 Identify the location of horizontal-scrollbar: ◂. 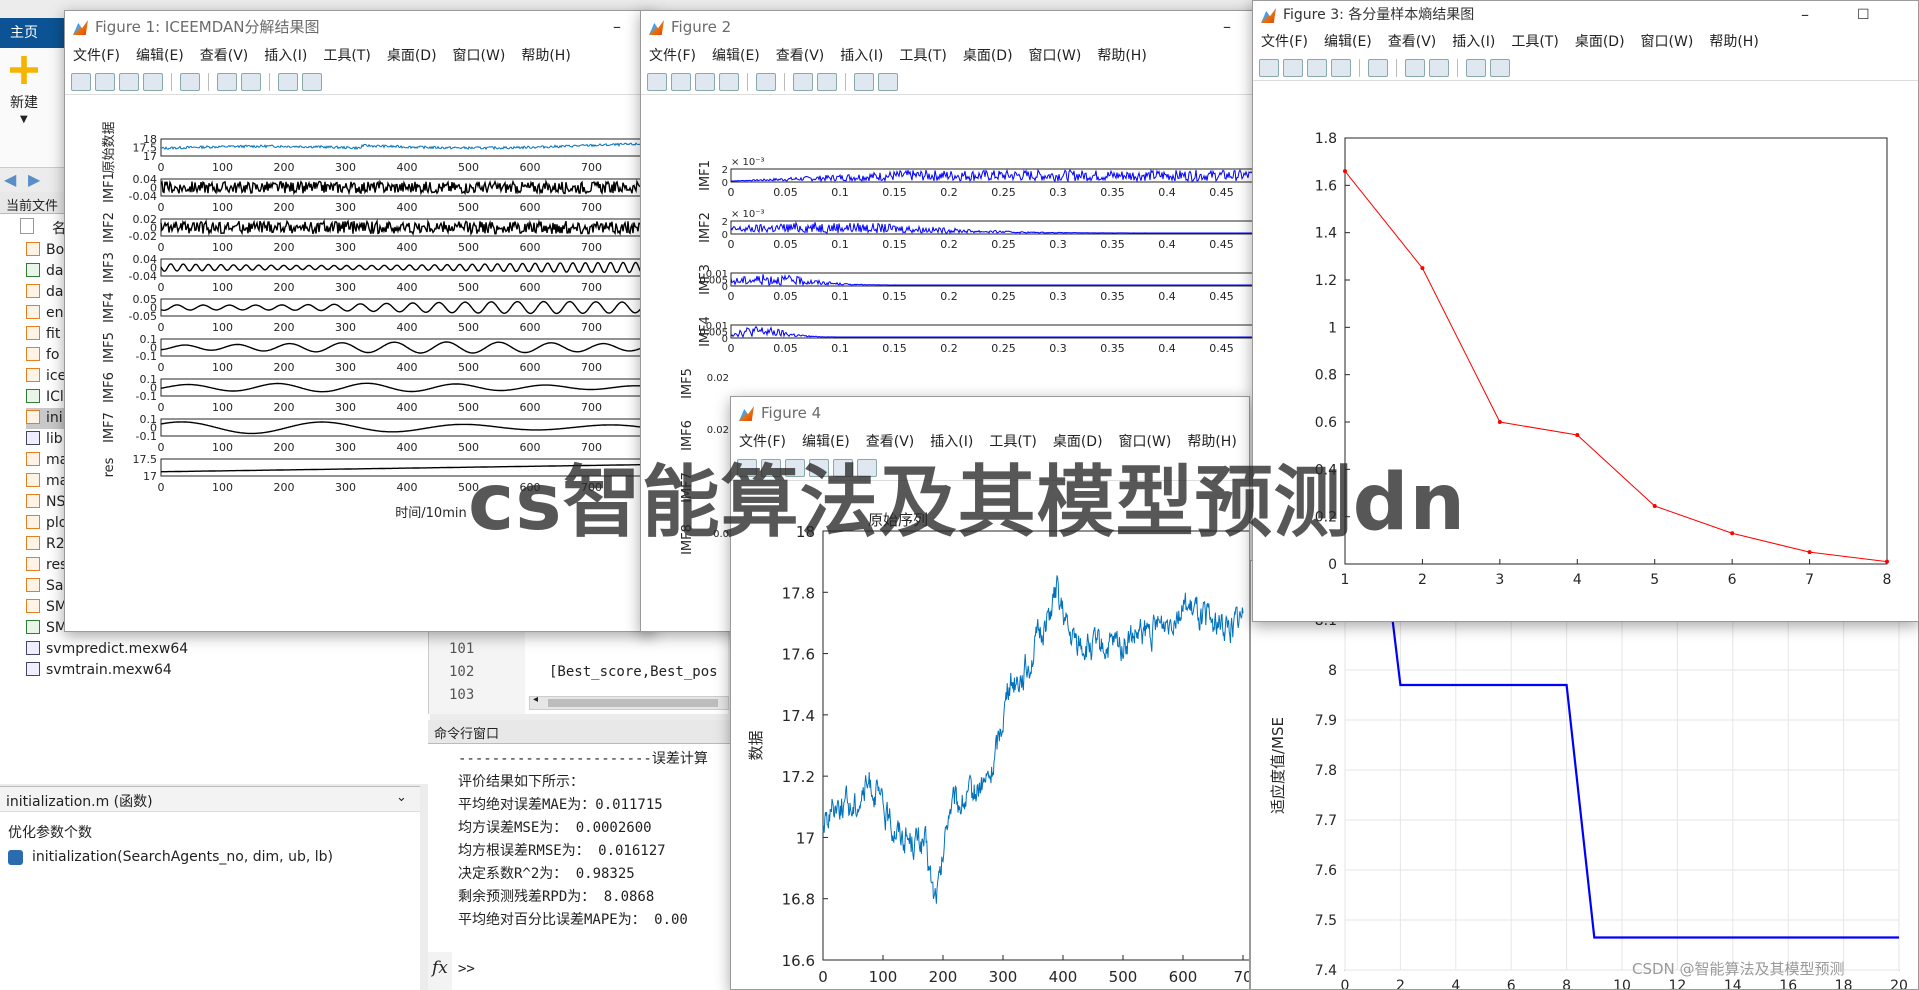
(629, 702).